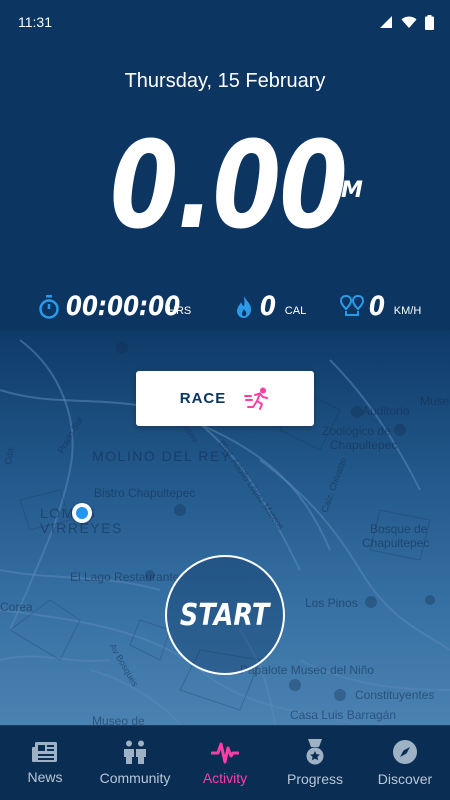  Describe the element at coordinates (45, 763) in the screenshot. I see `nav-item-news: News` at that location.